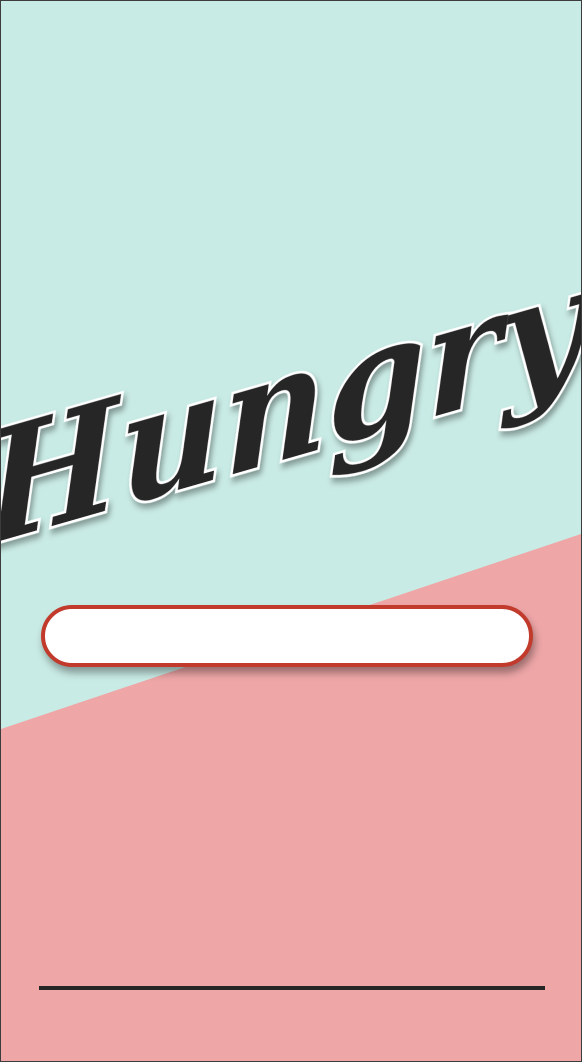  What do you see at coordinates (287, 636) in the screenshot?
I see `search-input` at bounding box center [287, 636].